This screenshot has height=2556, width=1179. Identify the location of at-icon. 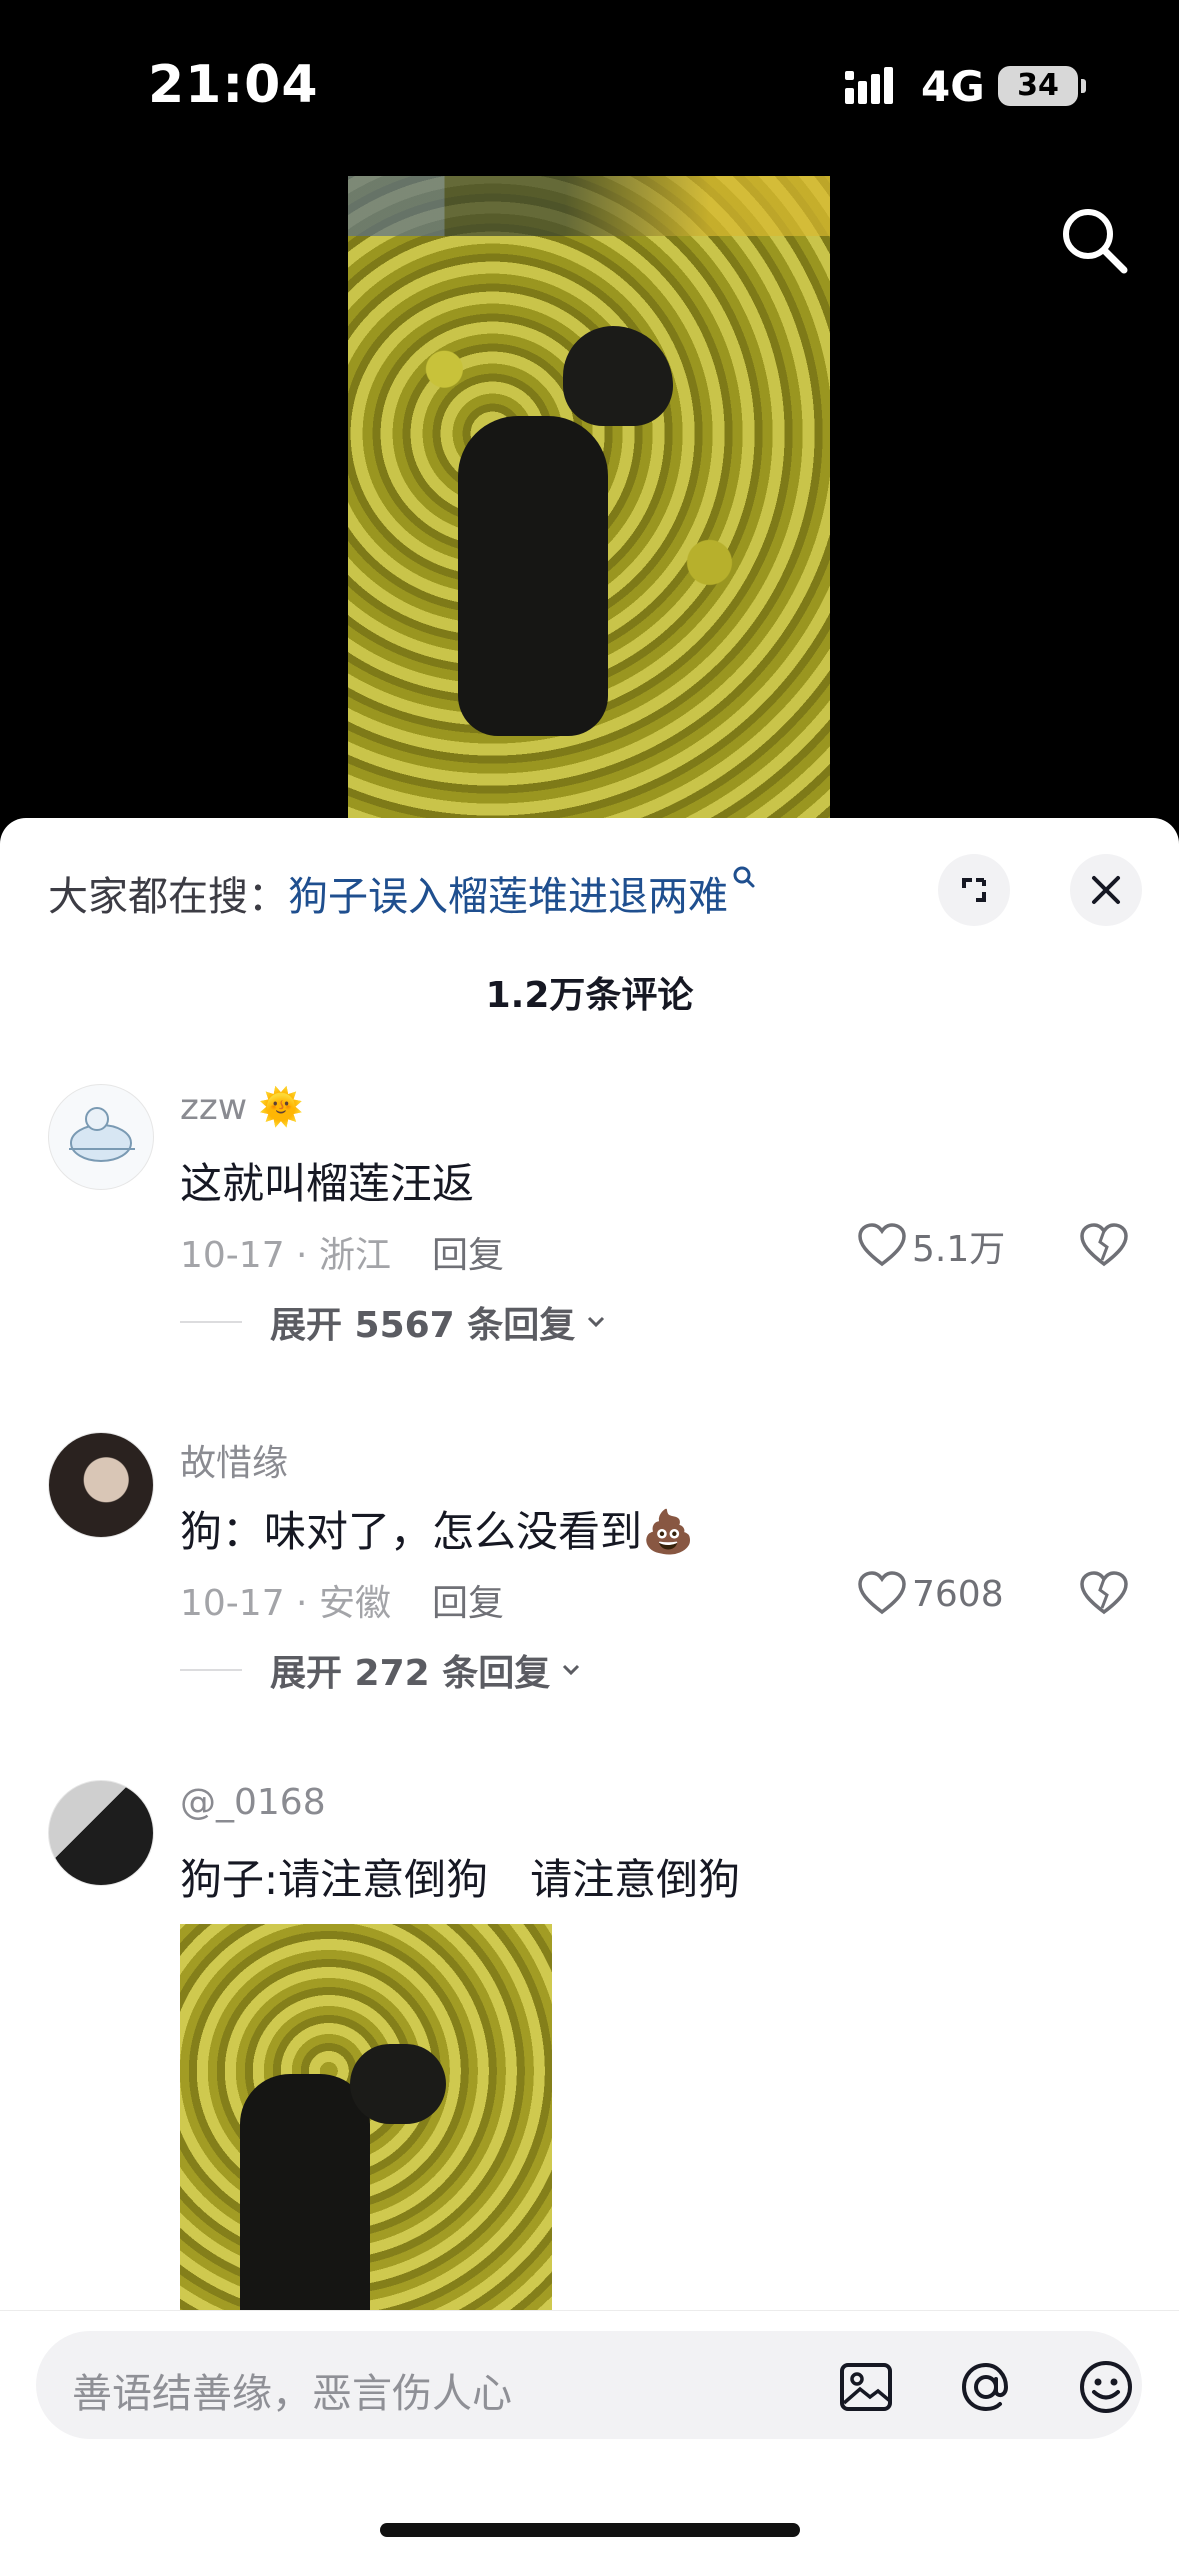
(986, 2387).